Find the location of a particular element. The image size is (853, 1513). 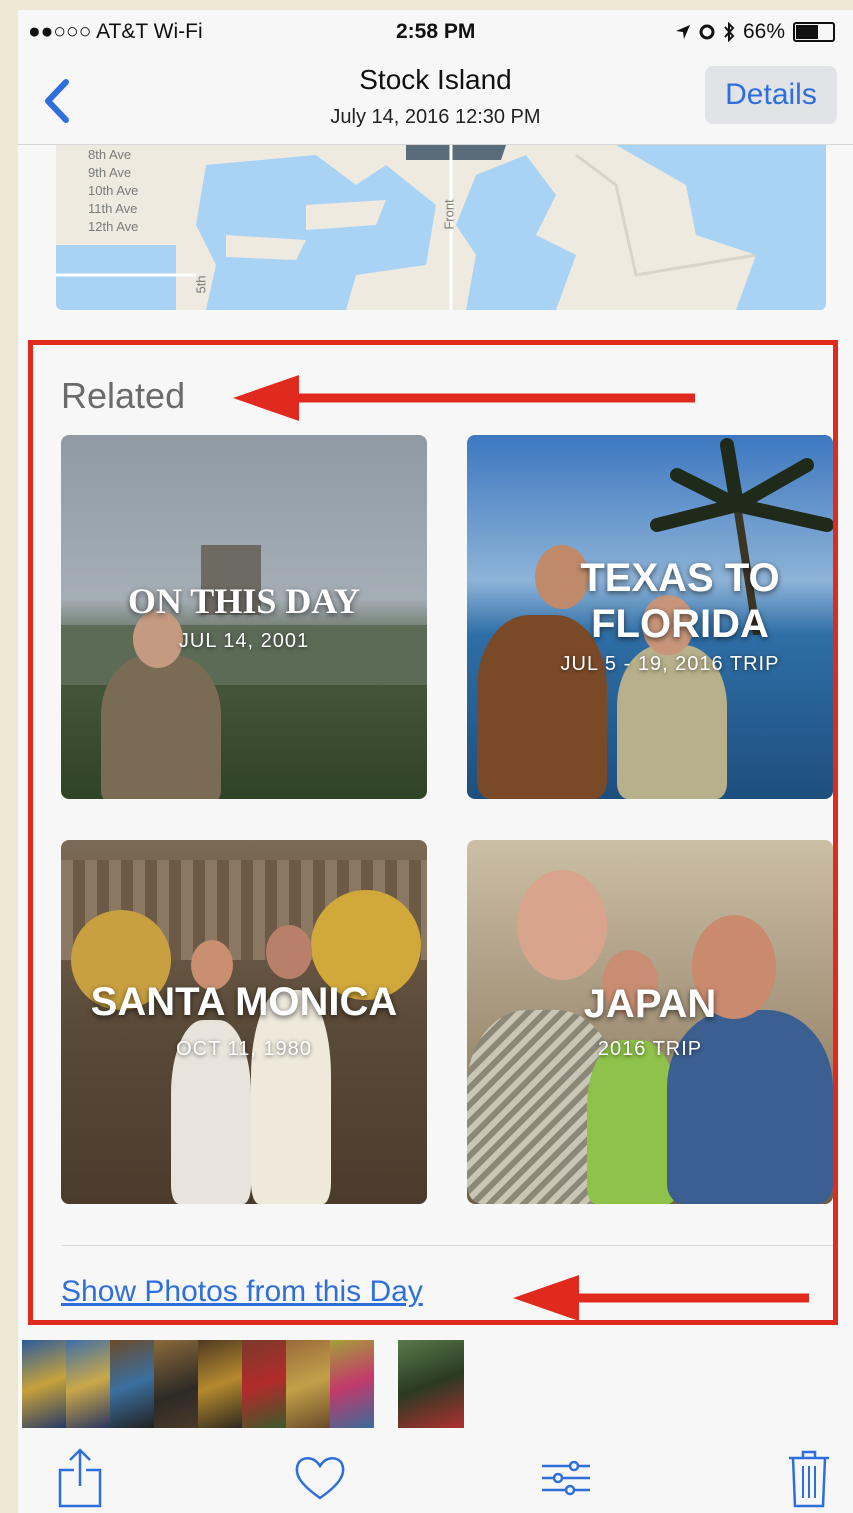

edit-button is located at coordinates (566, 1478).